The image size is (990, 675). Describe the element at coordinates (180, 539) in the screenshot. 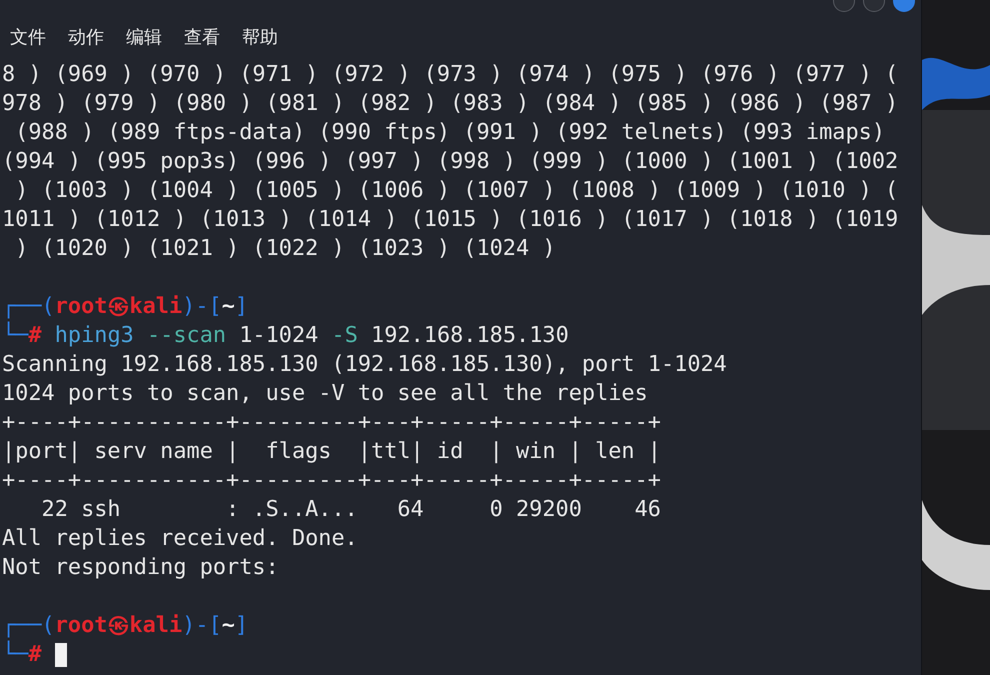

I see `terminal-line: All replies received. Done.` at that location.